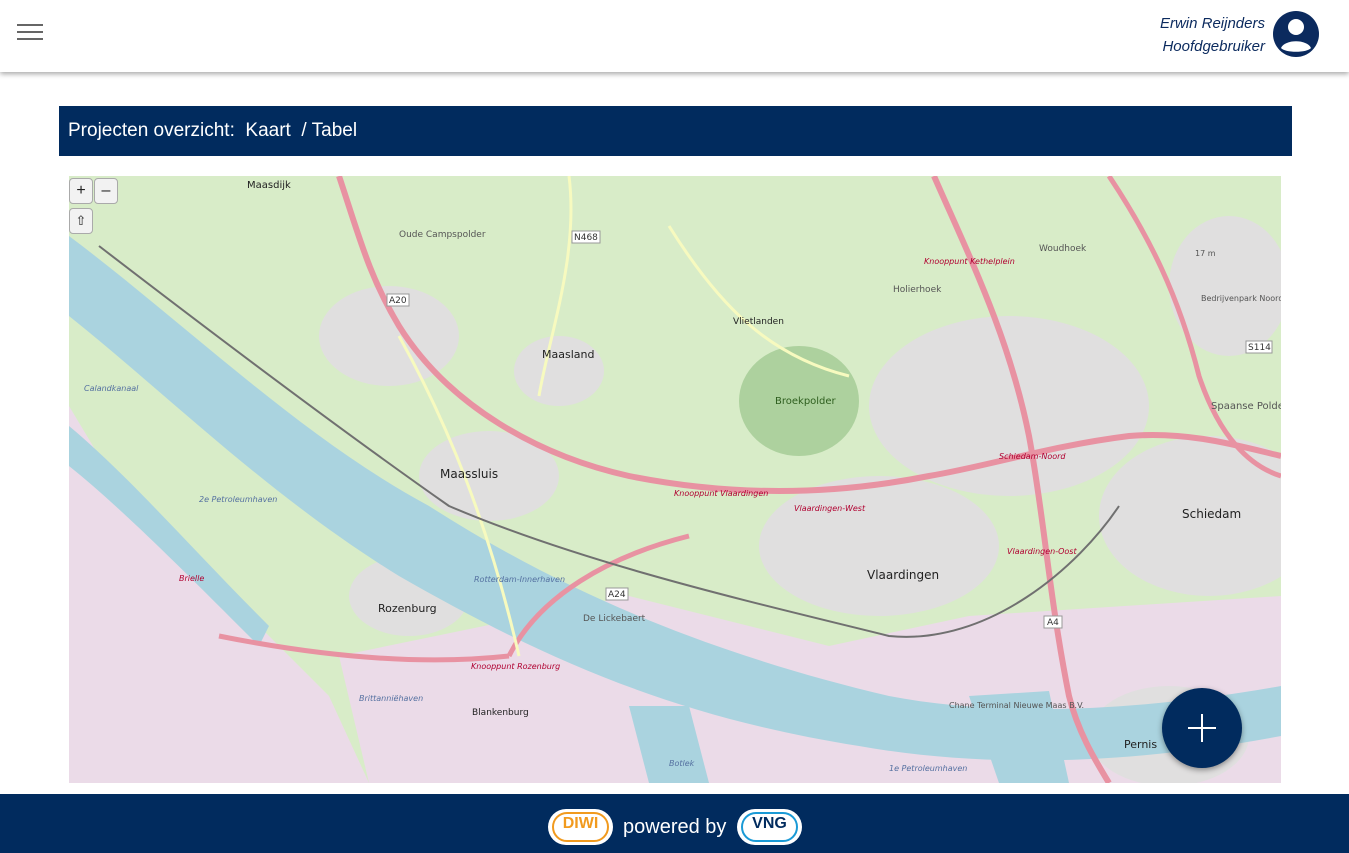  Describe the element at coordinates (1016, 705) in the screenshot. I see `place-chane-terminal: Chane Terminal Nieuwe Maas B.V.` at that location.